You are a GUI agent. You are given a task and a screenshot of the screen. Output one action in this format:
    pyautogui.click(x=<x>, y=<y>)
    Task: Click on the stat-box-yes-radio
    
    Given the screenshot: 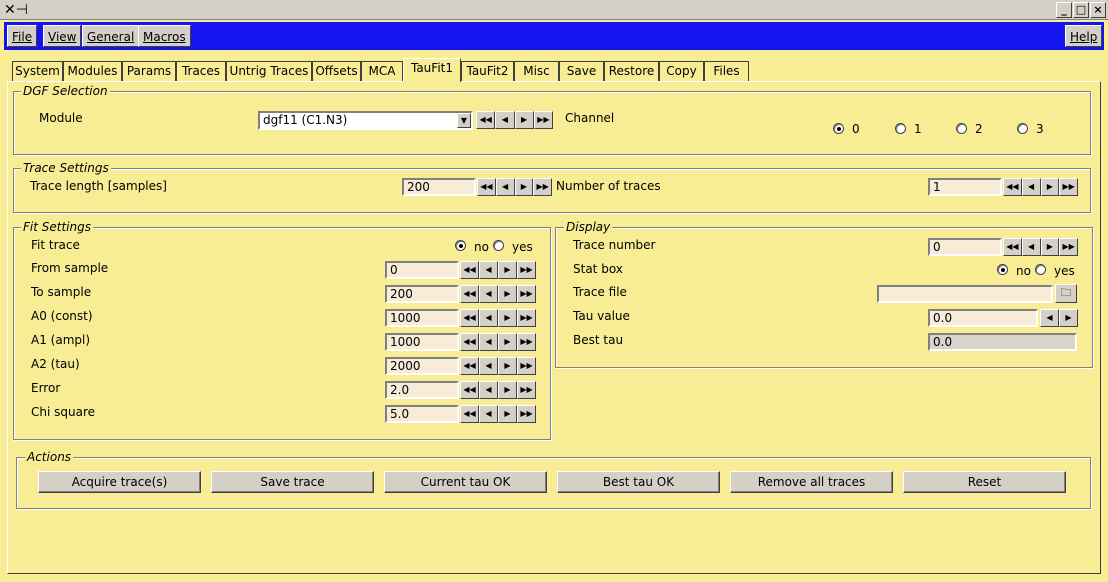 What is the action you would take?
    pyautogui.click(x=1040, y=269)
    